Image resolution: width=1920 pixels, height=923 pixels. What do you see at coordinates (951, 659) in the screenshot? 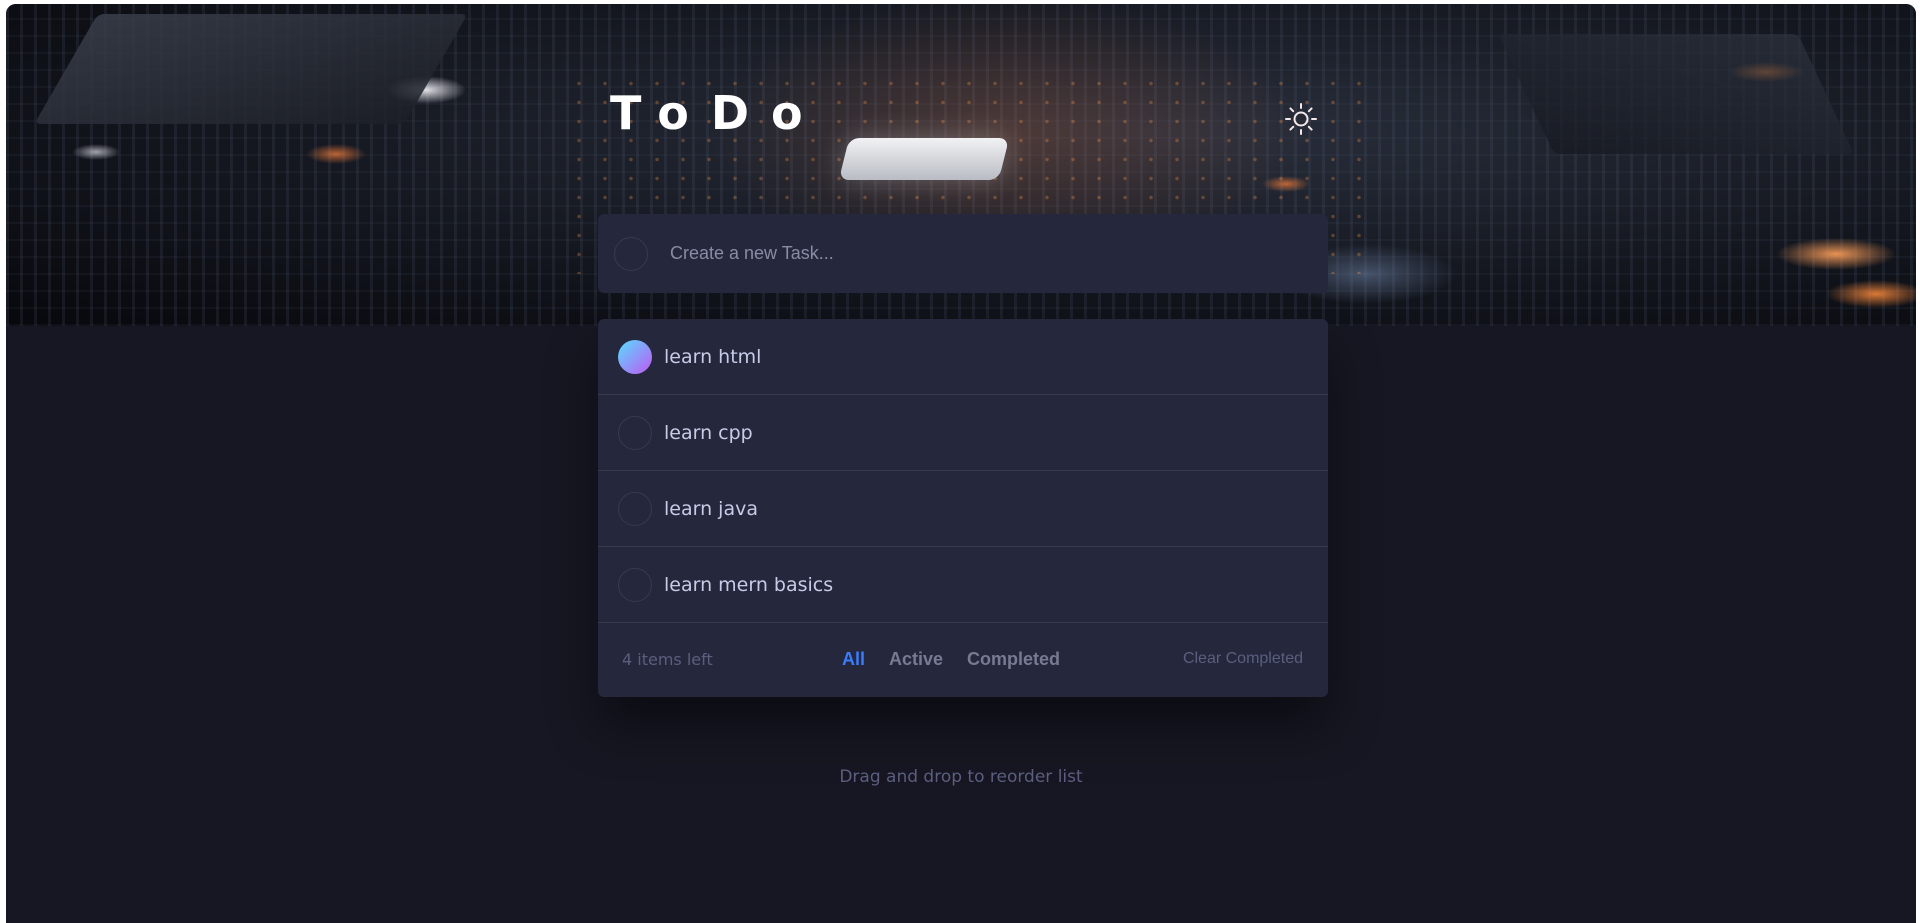
I see `filter-tabs: All Active Completed` at bounding box center [951, 659].